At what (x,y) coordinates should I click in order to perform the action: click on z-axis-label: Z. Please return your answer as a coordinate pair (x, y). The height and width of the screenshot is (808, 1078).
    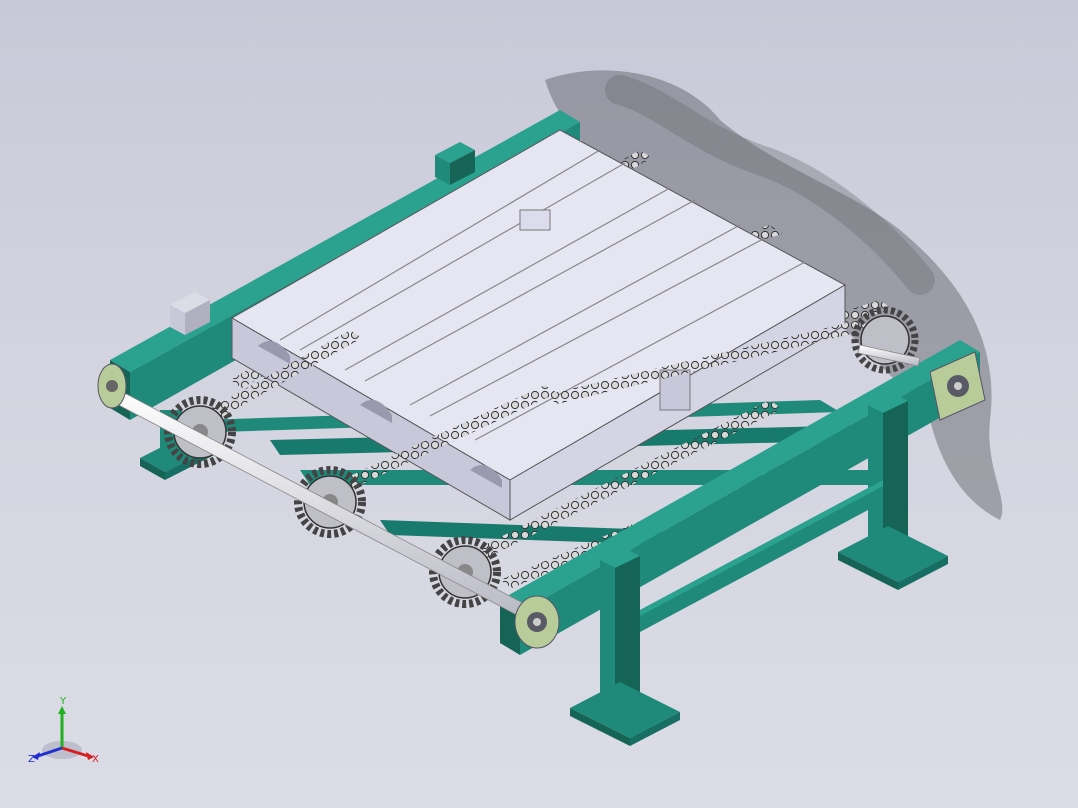
    Looking at the image, I should click on (31, 759).